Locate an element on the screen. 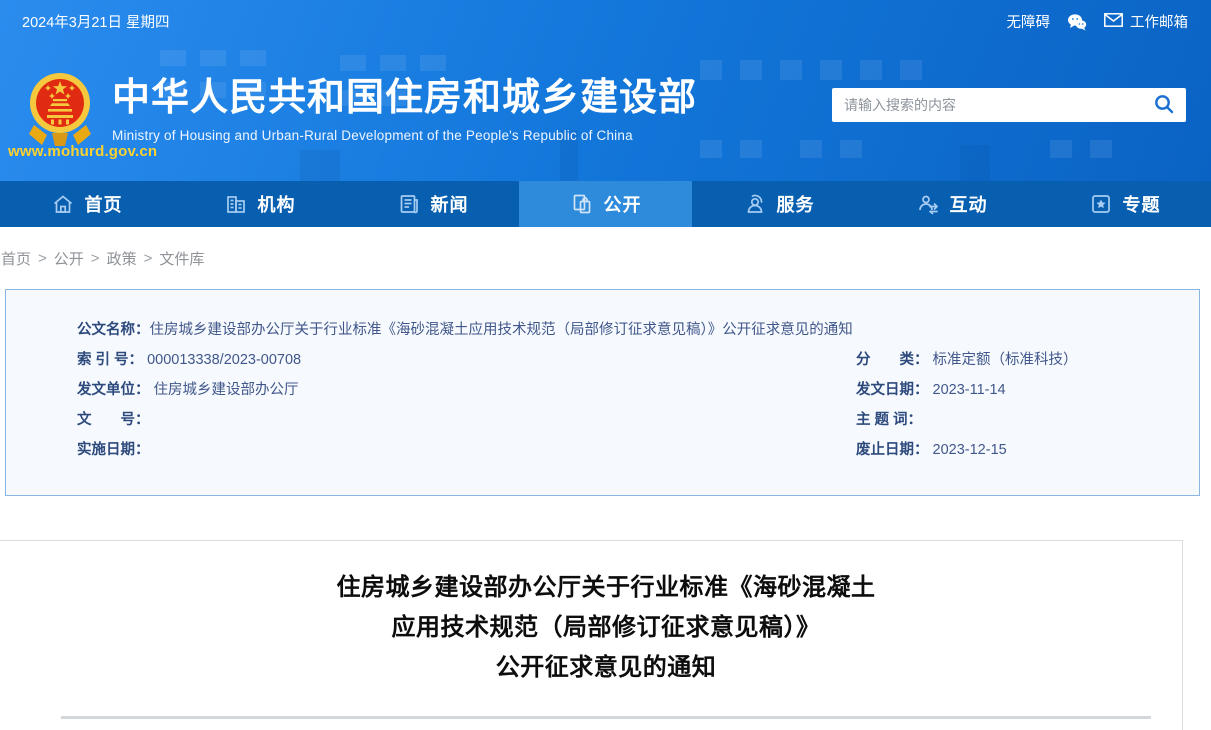 The image size is (1211, 730). issuing-unit-label: 发文单位： is located at coordinates (113, 390).